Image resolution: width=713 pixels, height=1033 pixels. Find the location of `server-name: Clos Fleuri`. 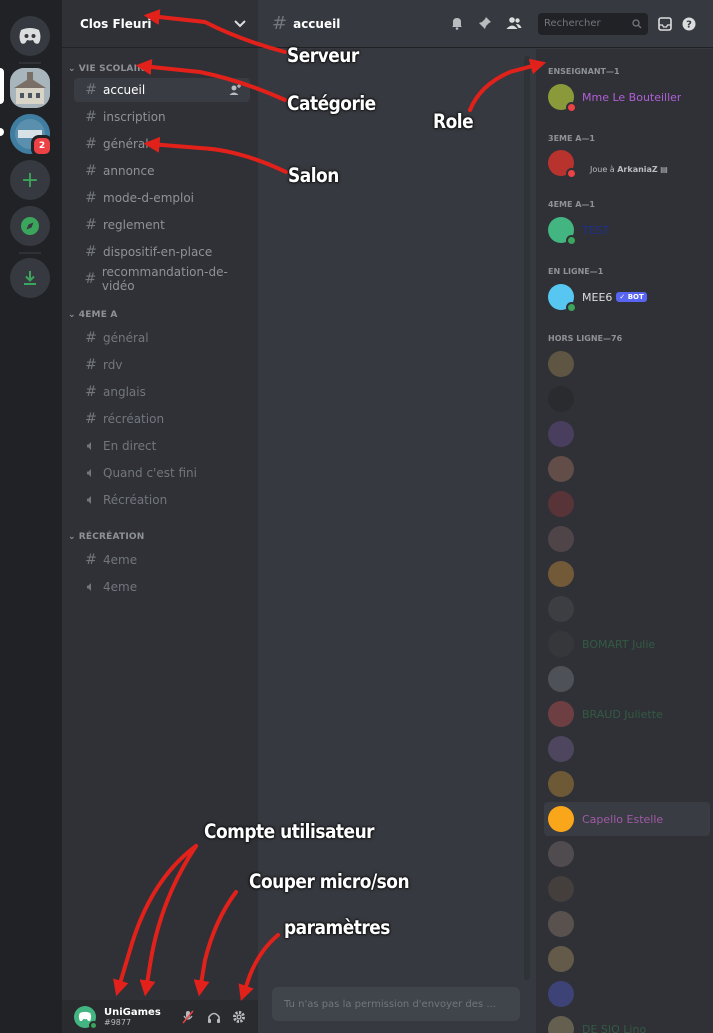

server-name: Clos Fleuri is located at coordinates (116, 23).